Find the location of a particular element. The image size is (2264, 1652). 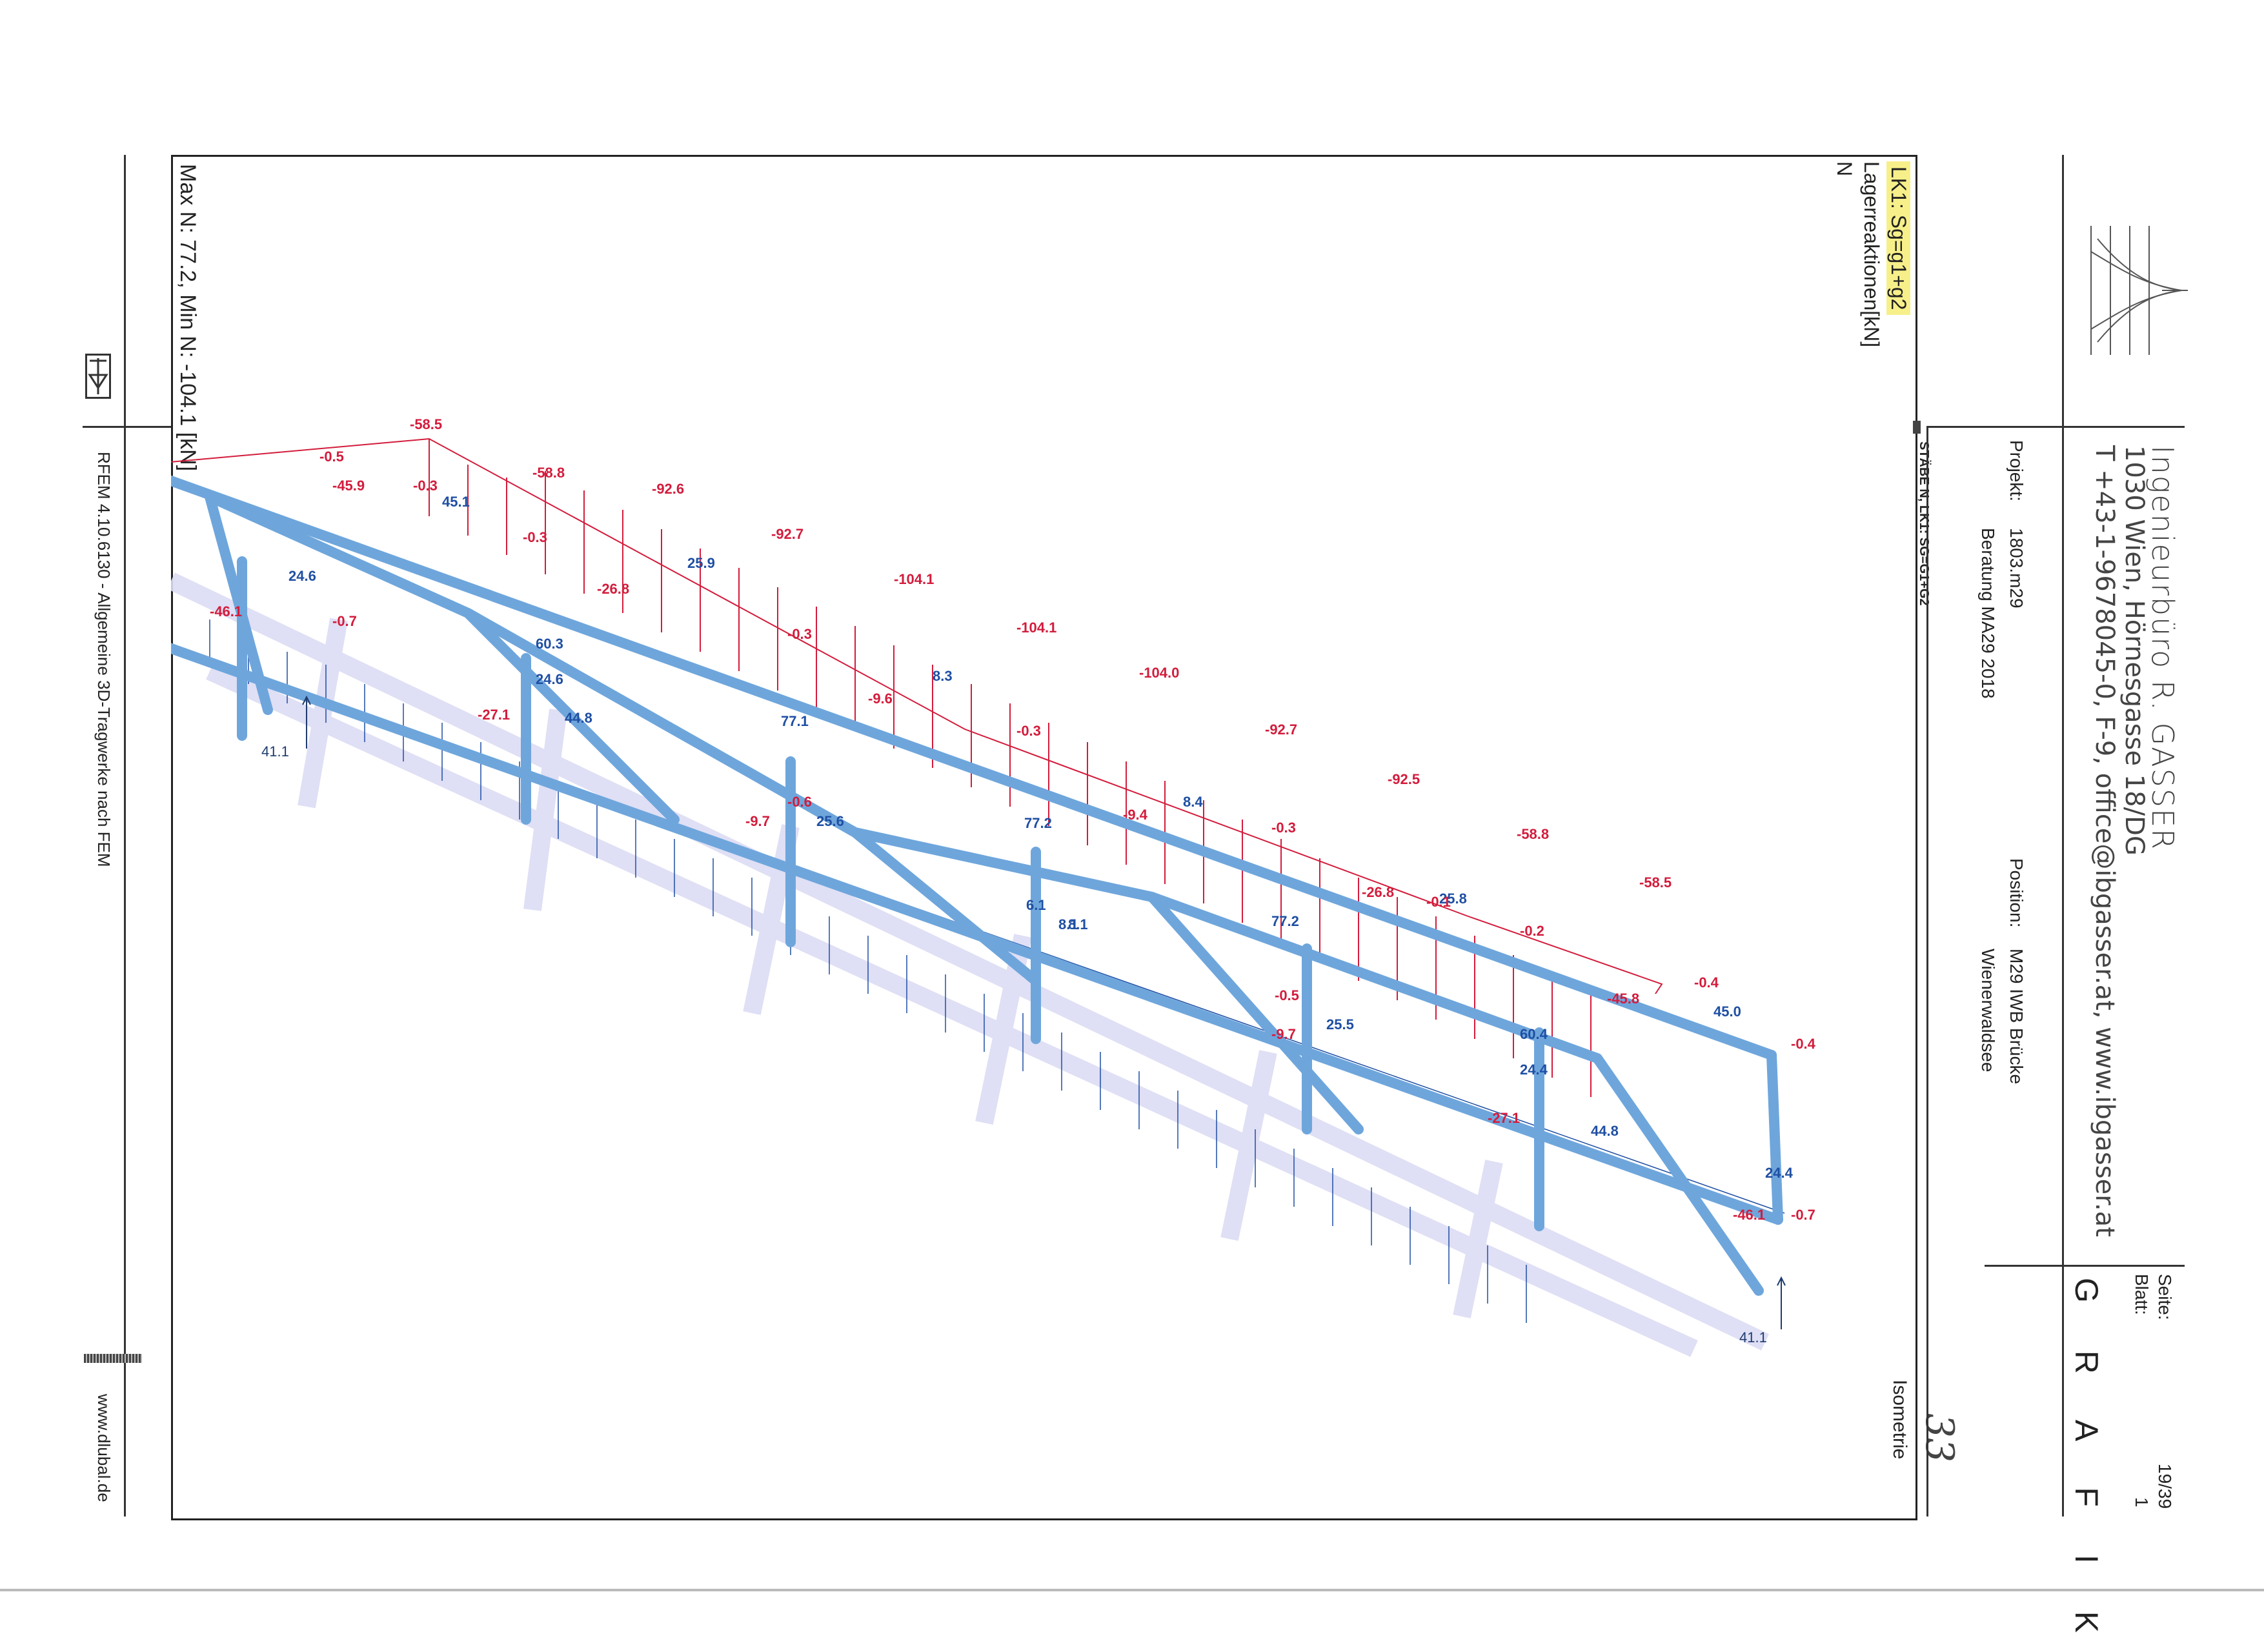

left-margin-divider is located at coordinates (128, 427).